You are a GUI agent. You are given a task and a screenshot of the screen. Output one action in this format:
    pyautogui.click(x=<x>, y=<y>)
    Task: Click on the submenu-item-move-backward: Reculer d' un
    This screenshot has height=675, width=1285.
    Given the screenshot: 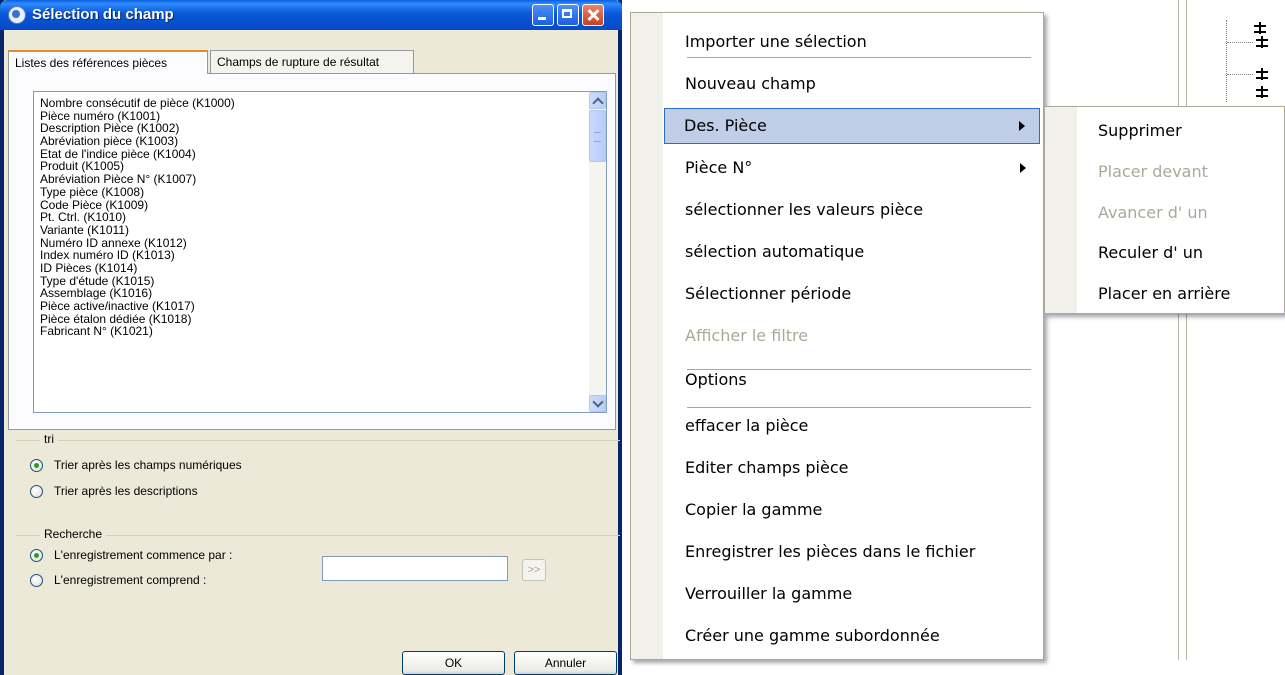 What is the action you would take?
    pyautogui.click(x=1150, y=253)
    